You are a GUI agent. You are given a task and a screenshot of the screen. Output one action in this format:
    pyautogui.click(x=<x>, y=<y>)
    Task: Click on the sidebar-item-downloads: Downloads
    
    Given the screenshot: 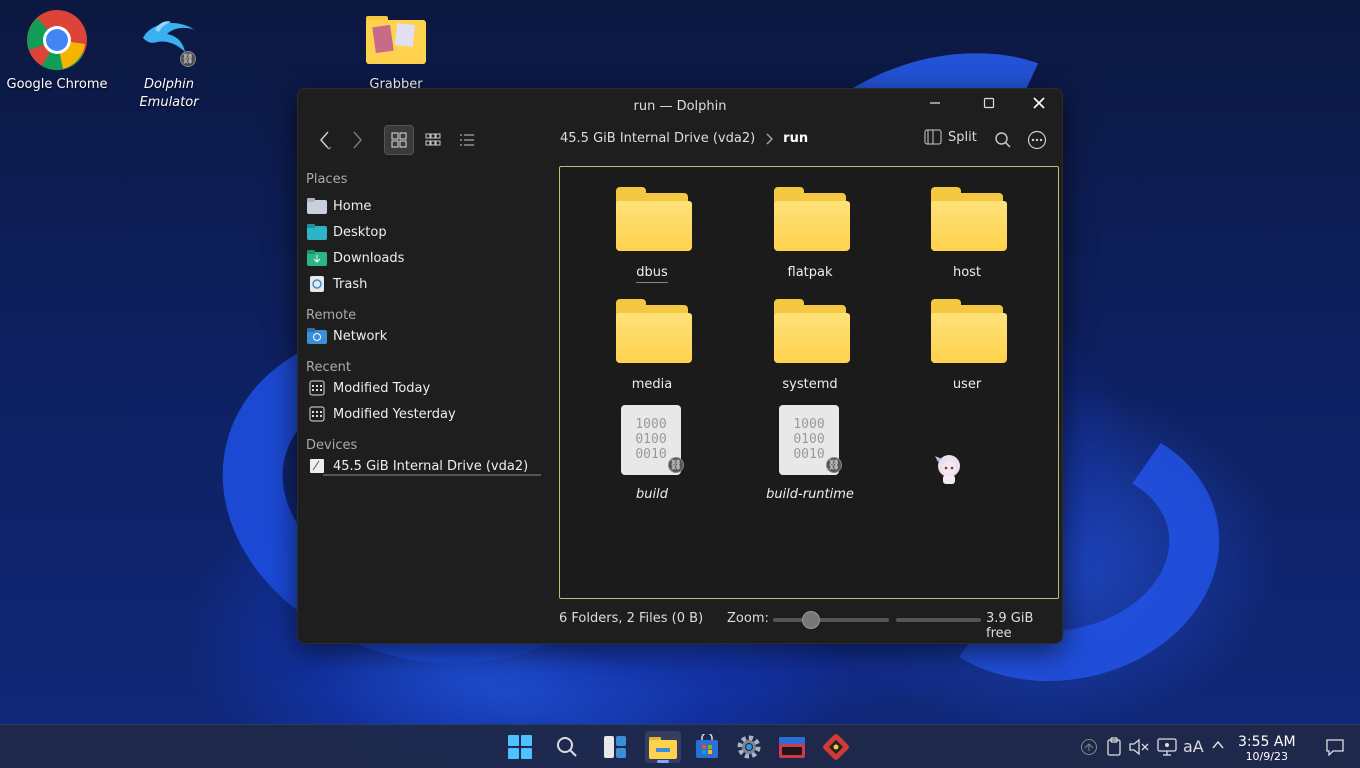 What is the action you would take?
    pyautogui.click(x=427, y=258)
    